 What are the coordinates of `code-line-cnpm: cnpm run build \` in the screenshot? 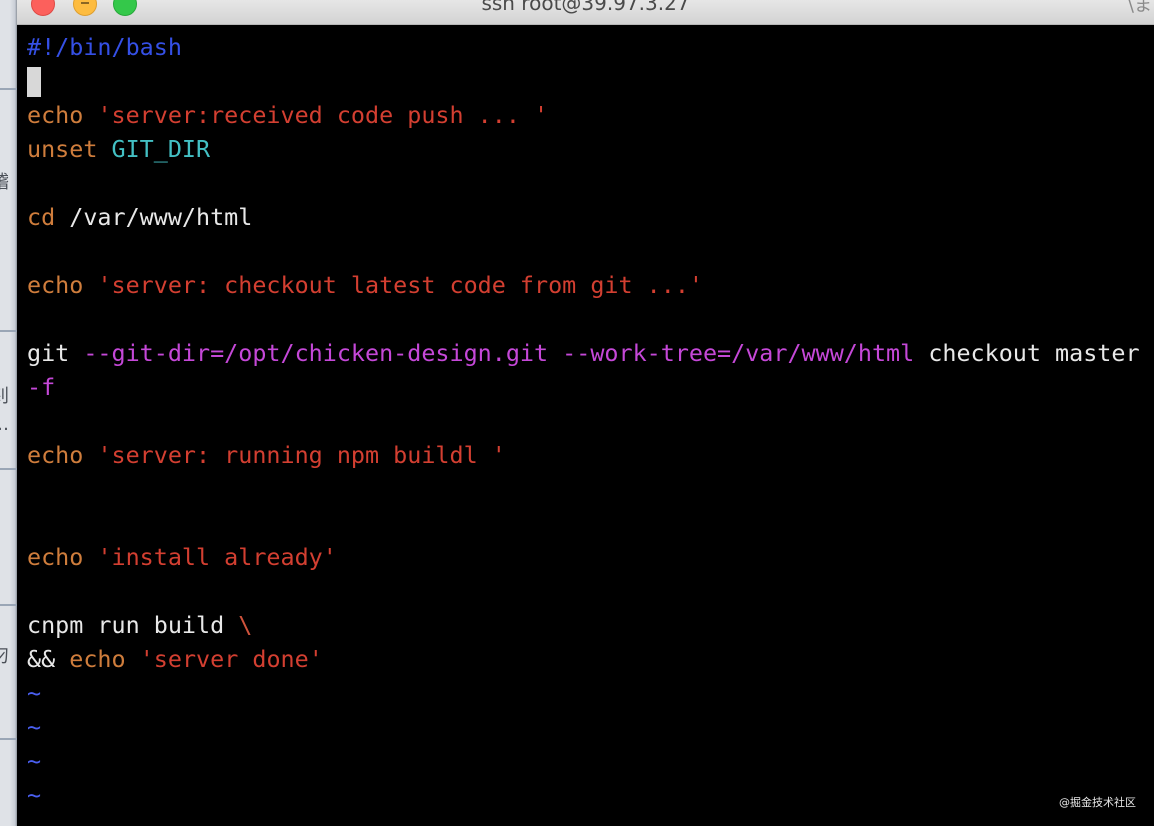 It's located at (589, 625).